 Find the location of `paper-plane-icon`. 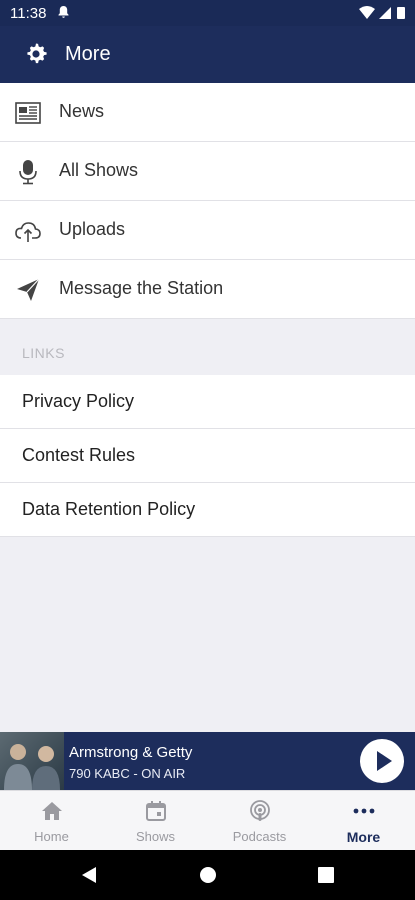

paper-plane-icon is located at coordinates (28, 289).